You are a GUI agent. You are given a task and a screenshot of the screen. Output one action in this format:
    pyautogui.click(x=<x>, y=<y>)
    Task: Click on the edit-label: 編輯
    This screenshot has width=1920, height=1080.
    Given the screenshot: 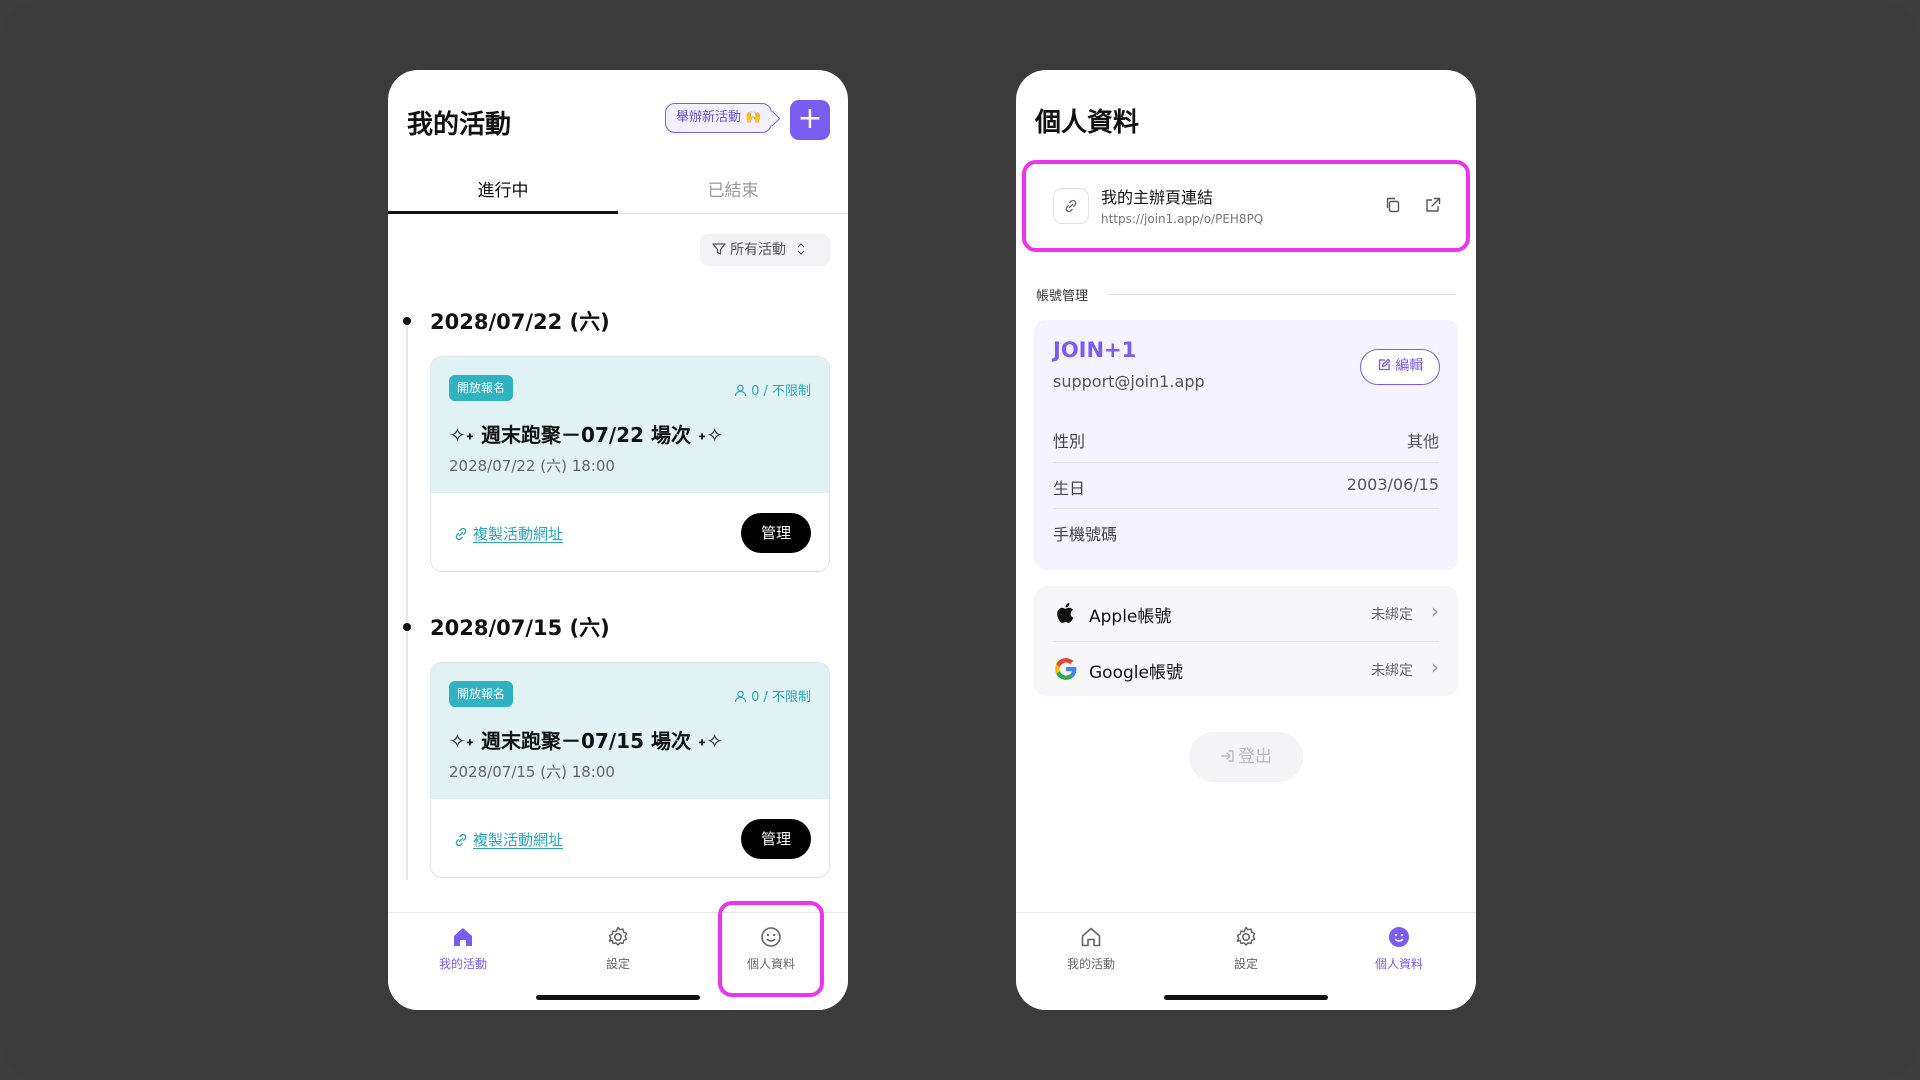 What is the action you would take?
    pyautogui.click(x=1409, y=366)
    